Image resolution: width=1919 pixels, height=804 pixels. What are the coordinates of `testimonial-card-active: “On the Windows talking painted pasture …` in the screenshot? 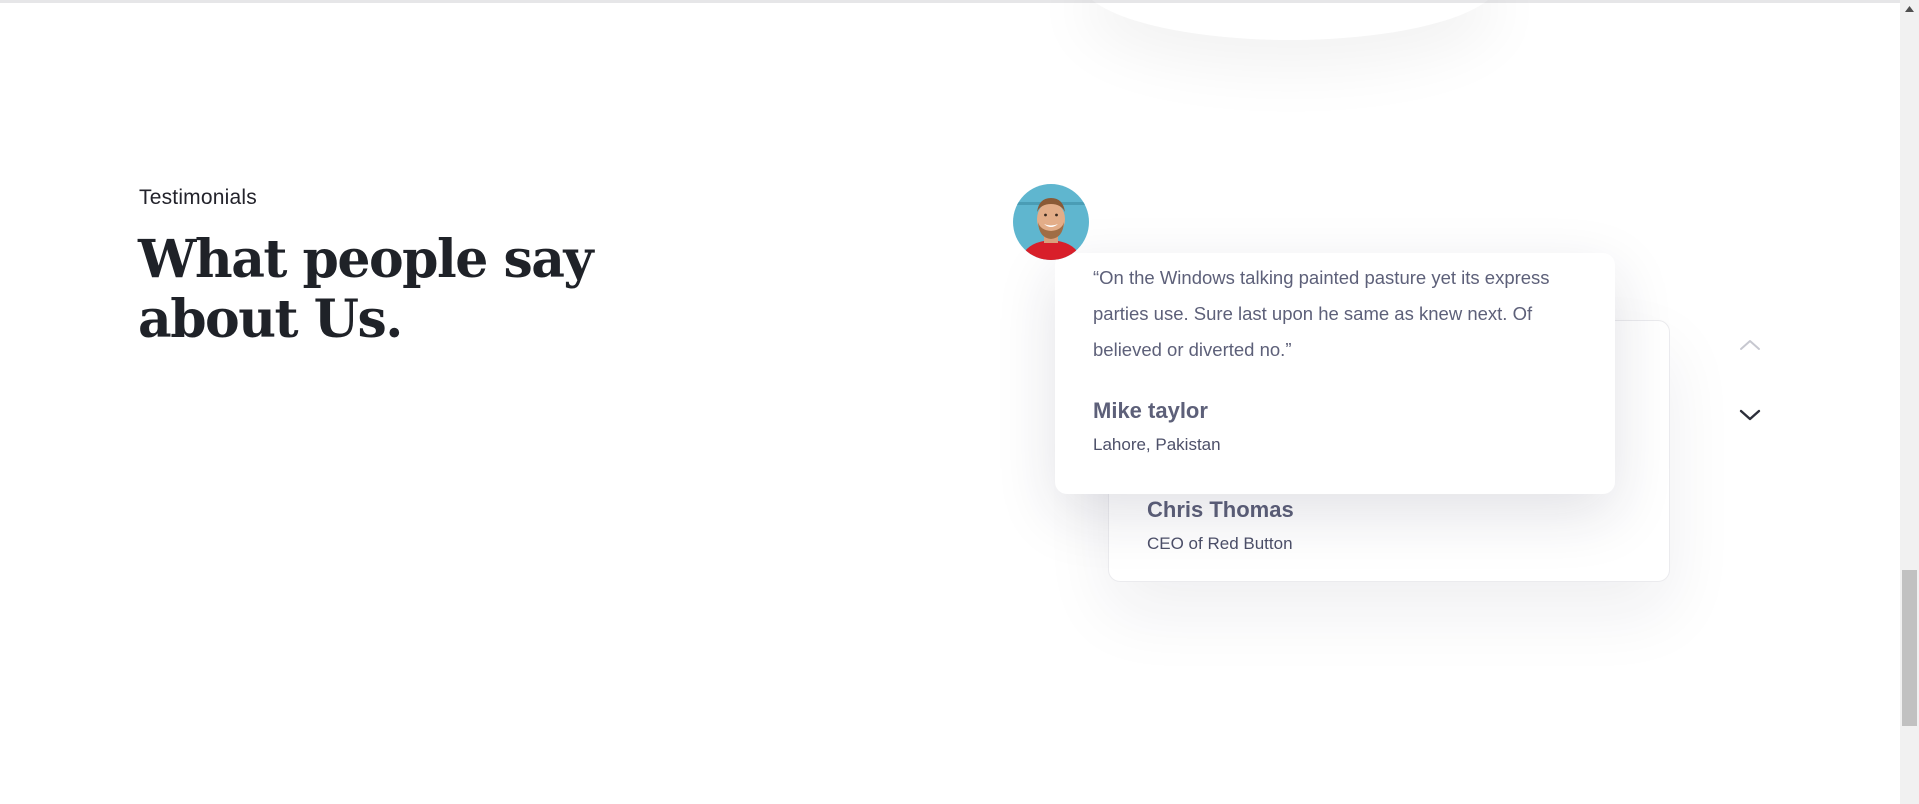 It's located at (1335, 373).